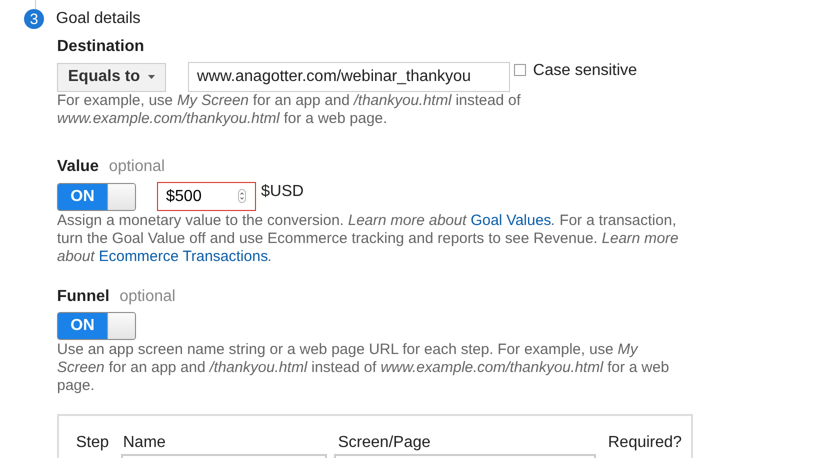  I want to click on field-label: Funnel, so click(83, 297).